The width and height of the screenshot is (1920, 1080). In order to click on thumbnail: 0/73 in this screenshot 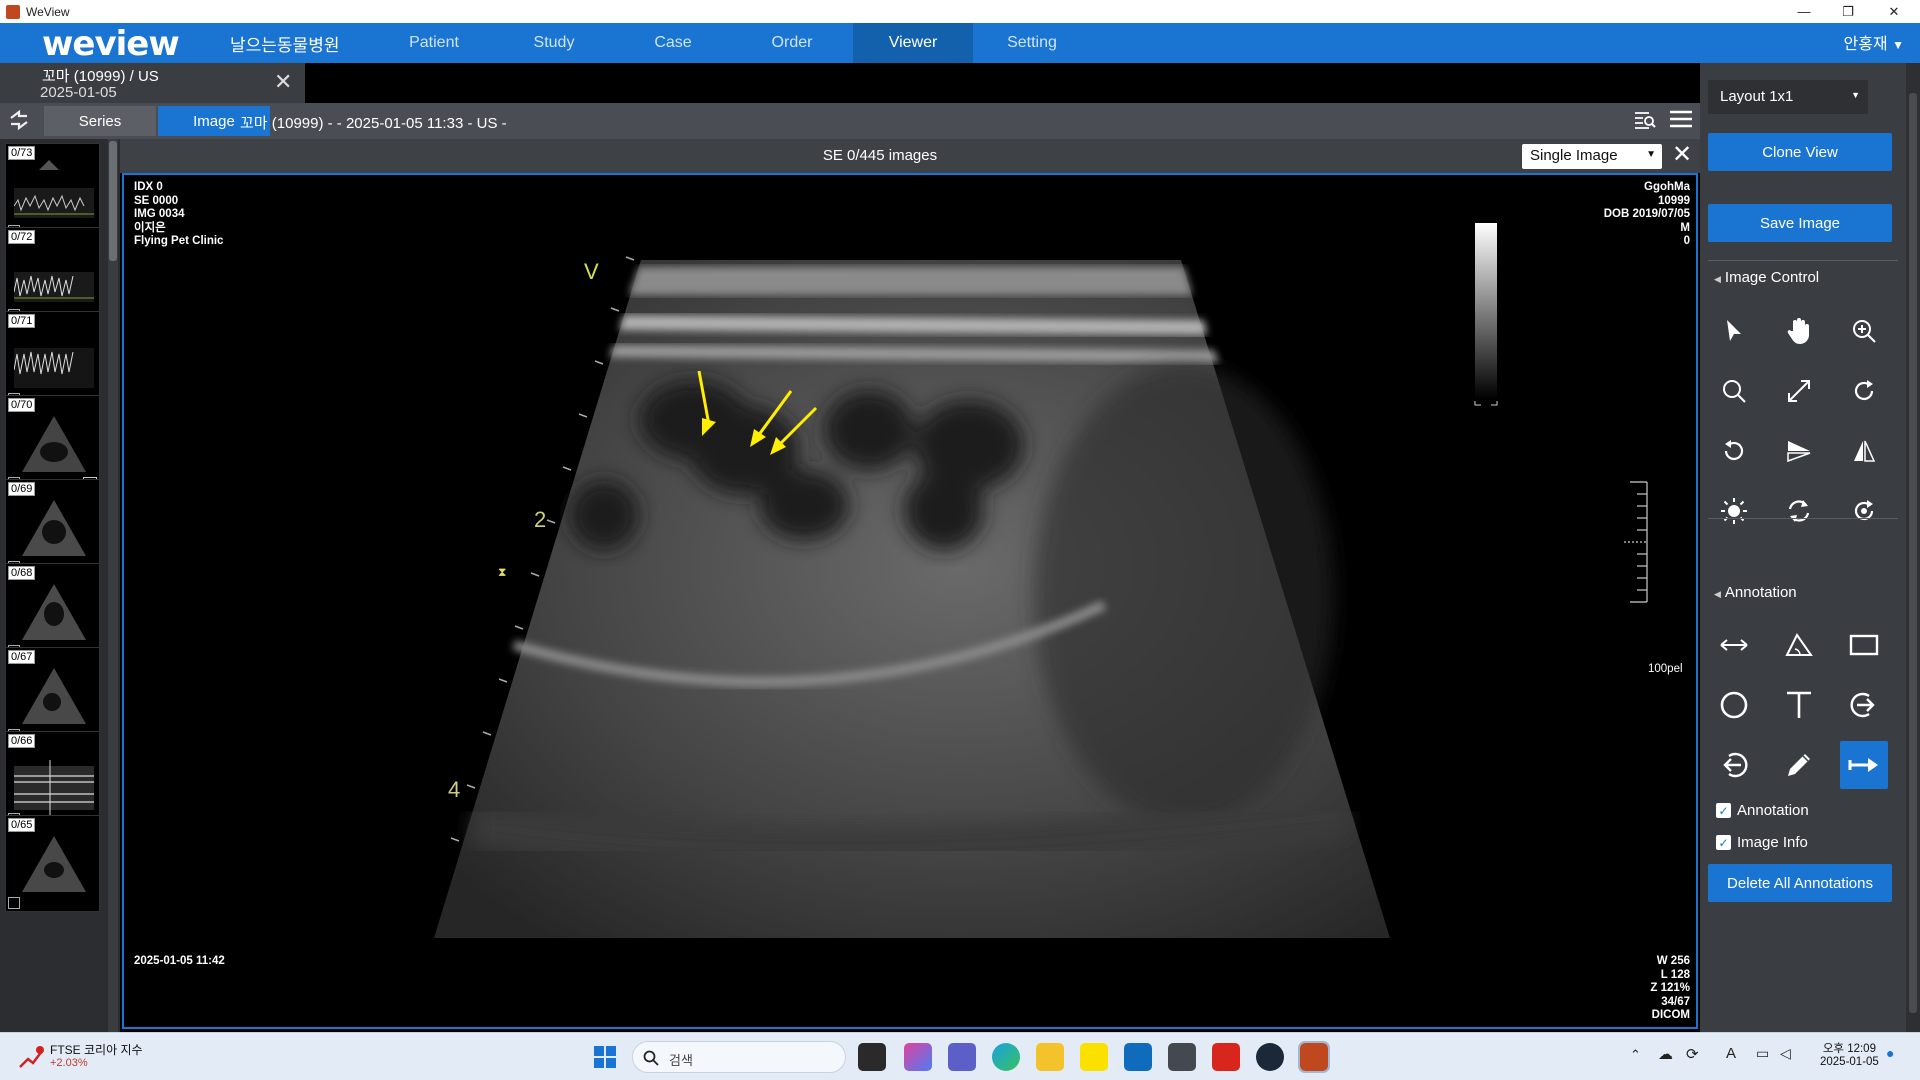, I will do `click(52, 191)`.